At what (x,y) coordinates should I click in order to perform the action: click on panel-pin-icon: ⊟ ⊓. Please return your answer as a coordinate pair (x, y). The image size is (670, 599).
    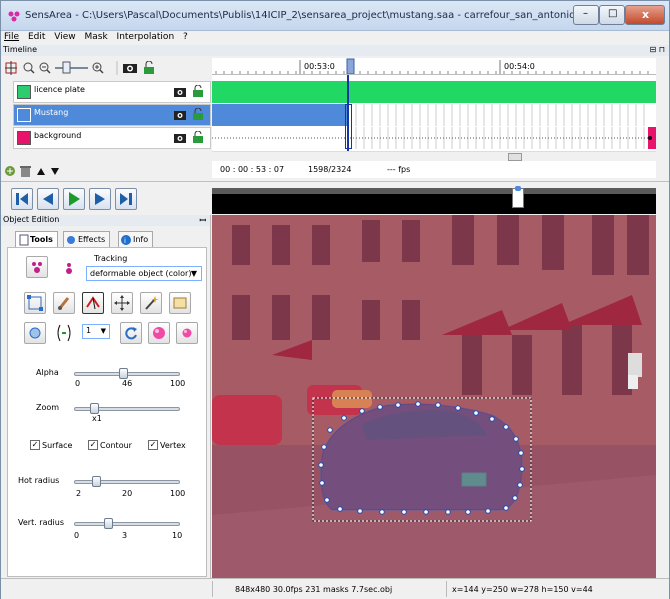
    Looking at the image, I should click on (658, 49).